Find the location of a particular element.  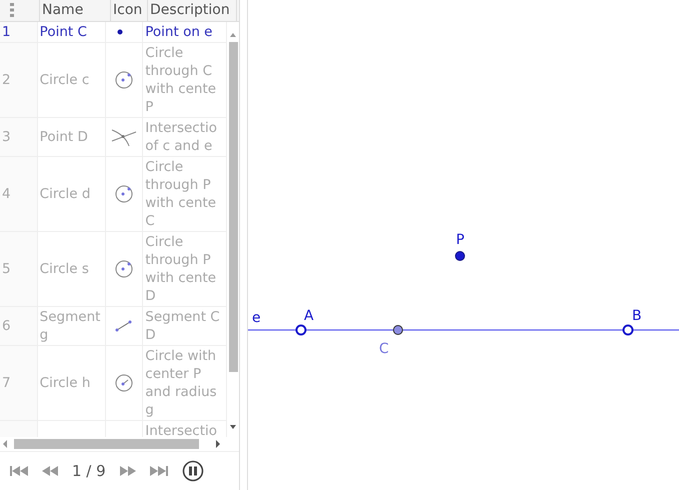

protocol-row: 5 Circle s Circle through P with cente D is located at coordinates (113, 269).